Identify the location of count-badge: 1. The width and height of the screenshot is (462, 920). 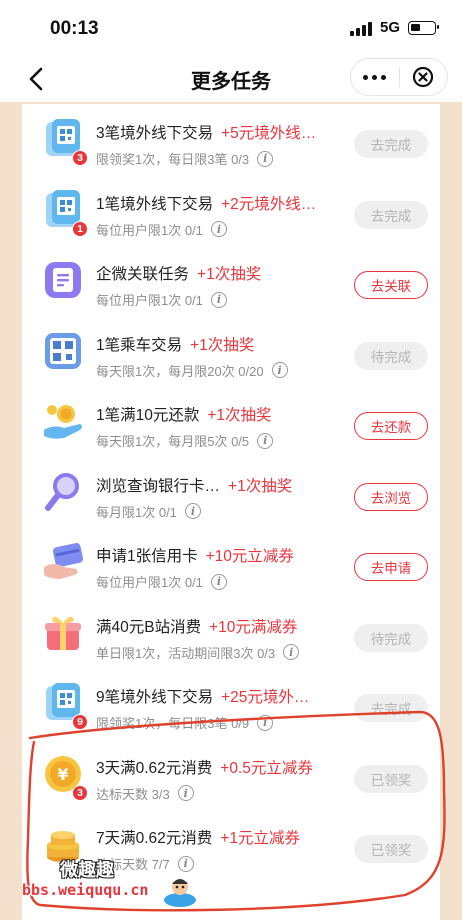
(80, 228).